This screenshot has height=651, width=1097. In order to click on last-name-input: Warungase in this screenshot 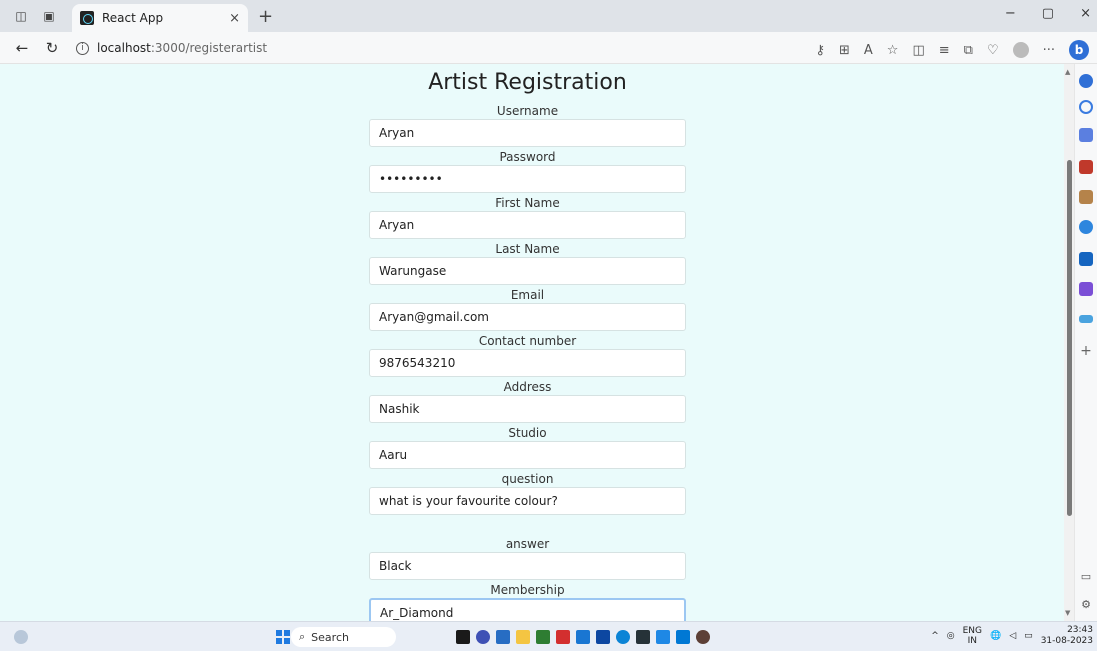, I will do `click(527, 271)`.